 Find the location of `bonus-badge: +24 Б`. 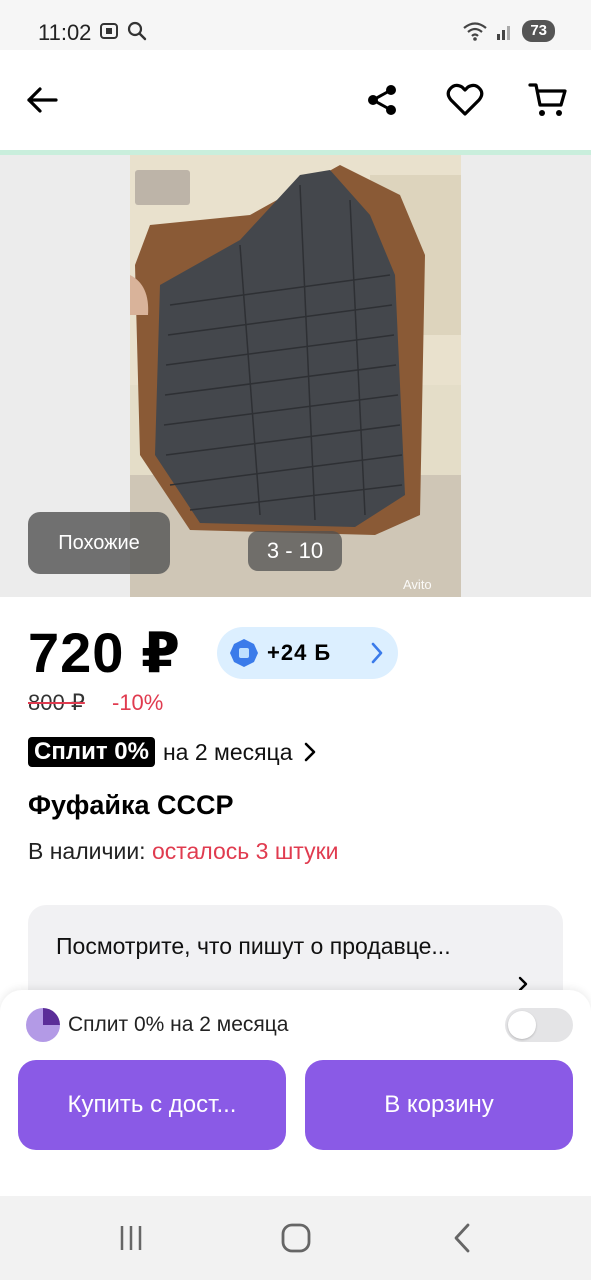

bonus-badge: +24 Б is located at coordinates (307, 653).